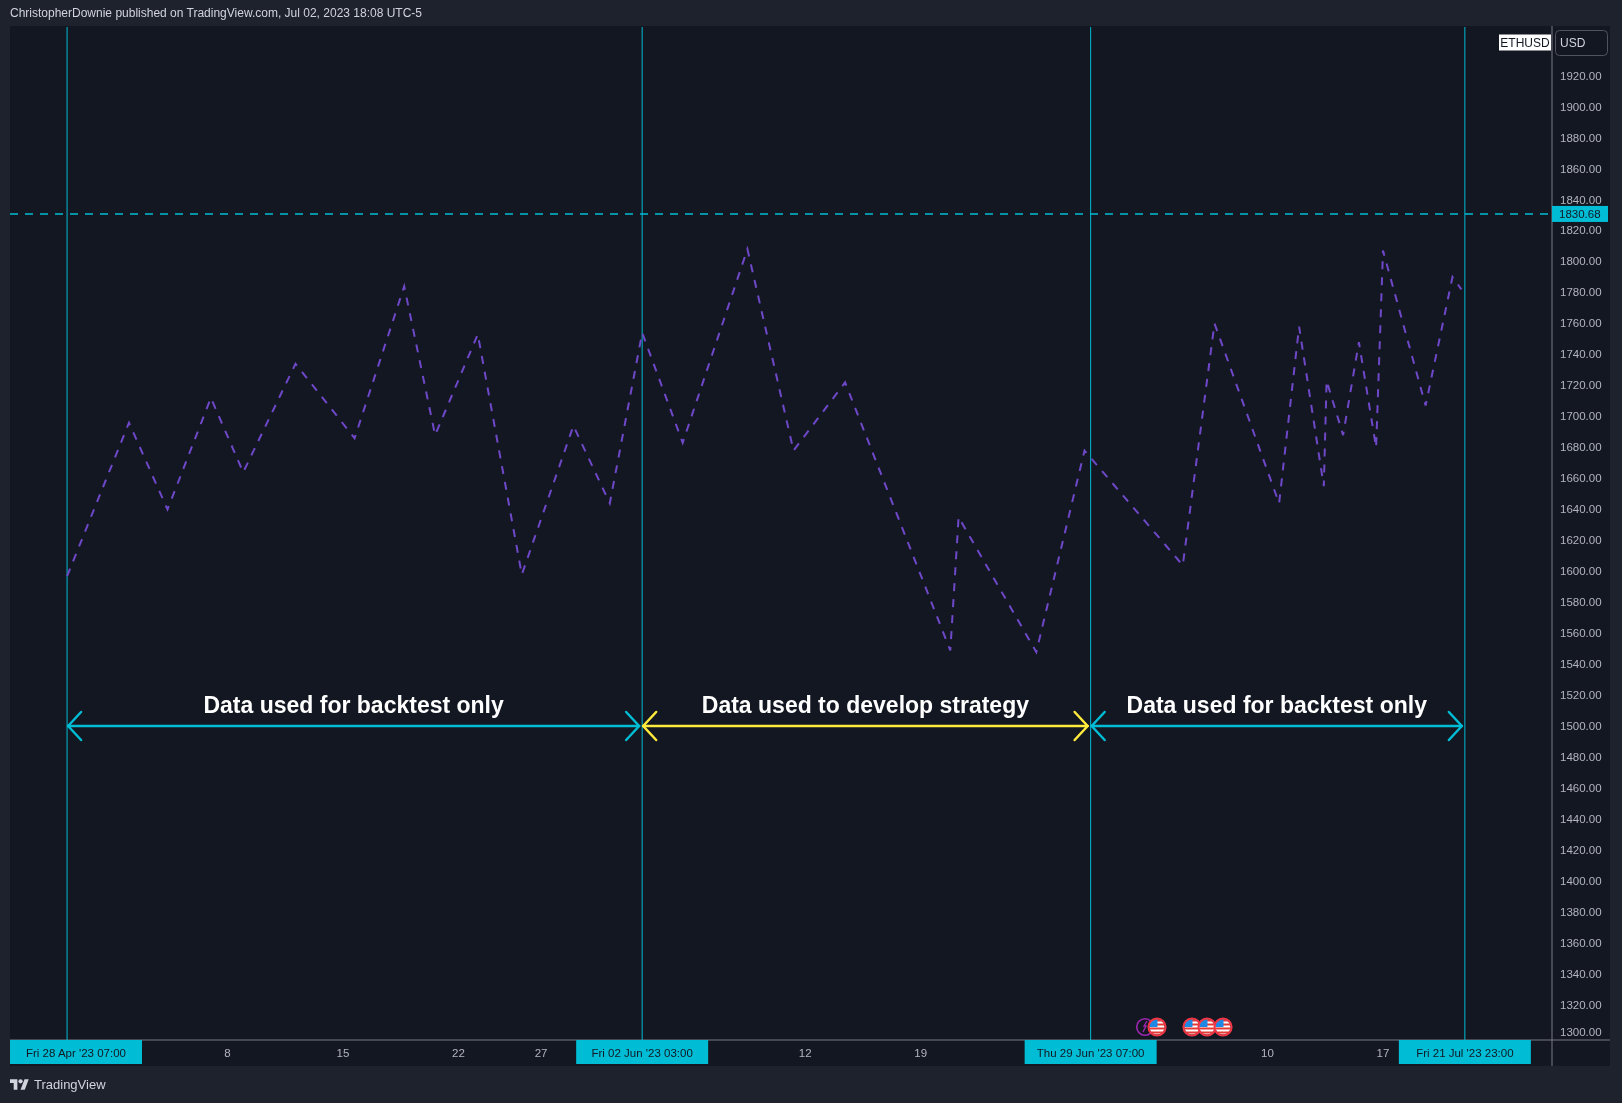  Describe the element at coordinates (1267, 1053) in the screenshot. I see `time-label: 10` at that location.